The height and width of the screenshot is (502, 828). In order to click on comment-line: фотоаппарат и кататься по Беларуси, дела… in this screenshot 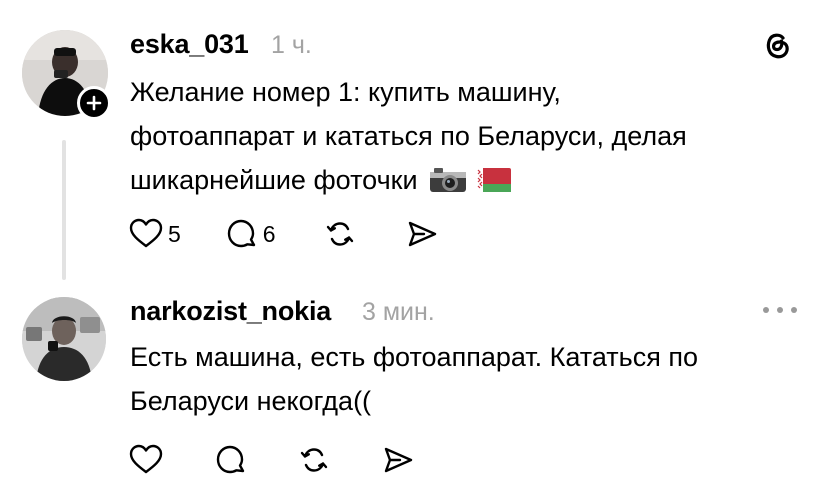, I will do `click(408, 136)`.